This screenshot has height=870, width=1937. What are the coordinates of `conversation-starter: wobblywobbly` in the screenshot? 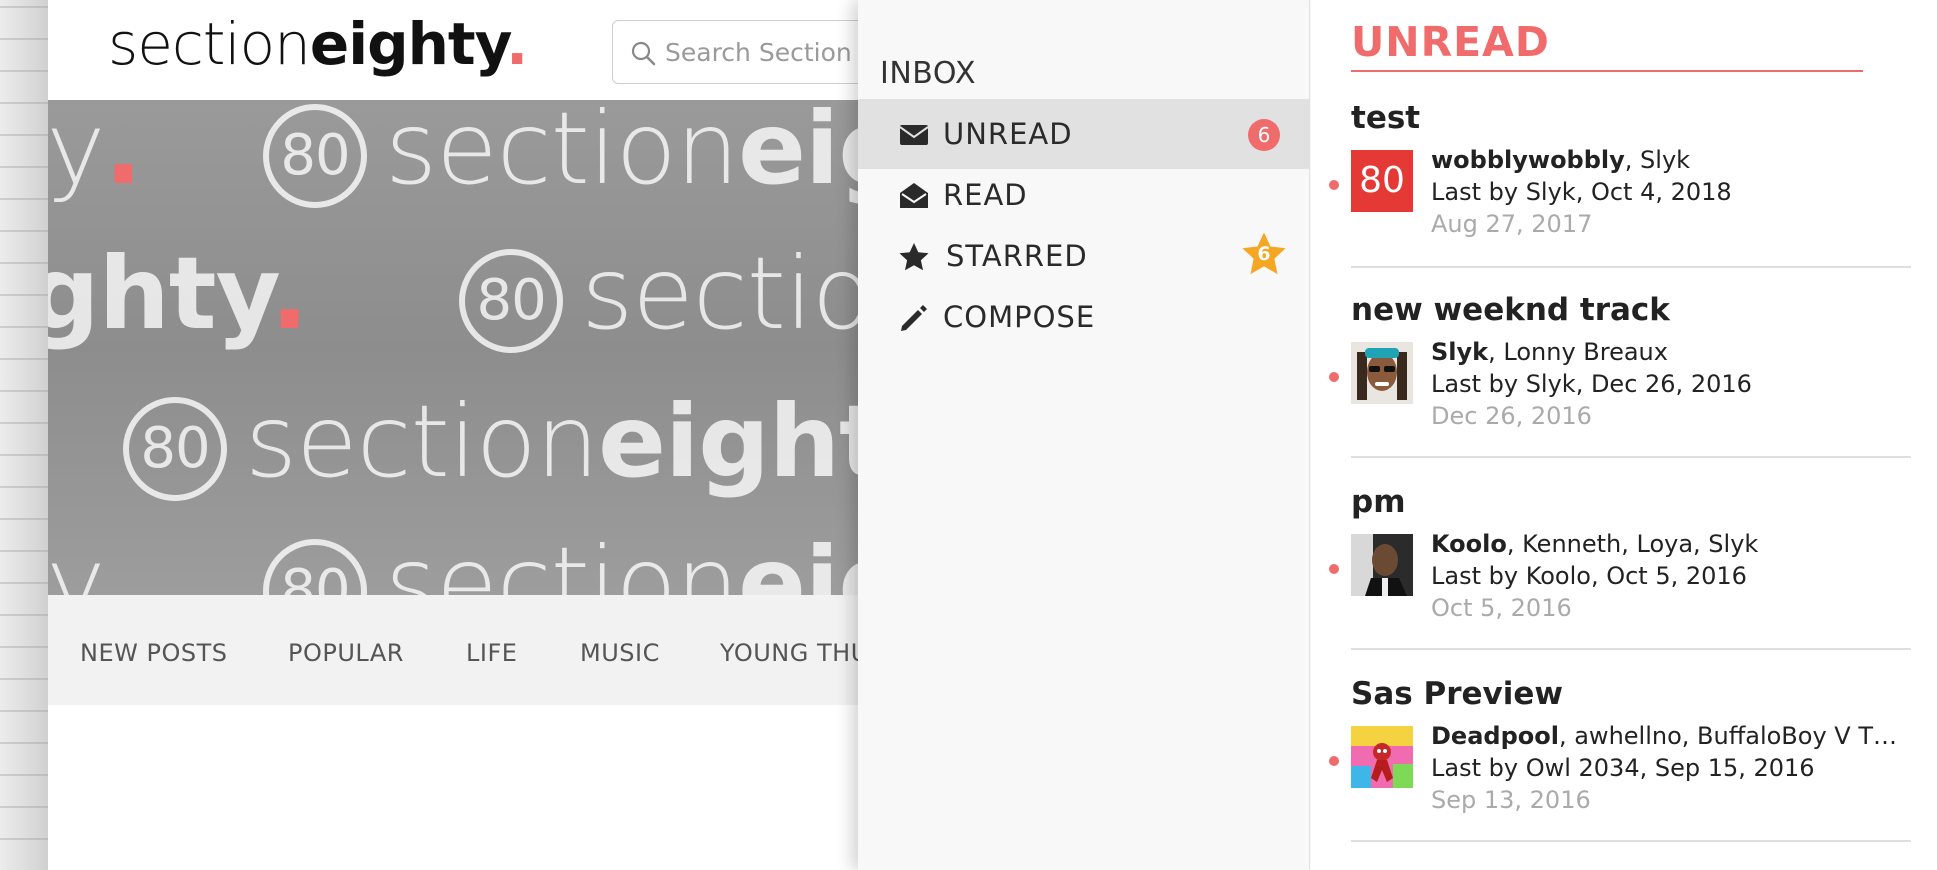 It's located at (1528, 160).